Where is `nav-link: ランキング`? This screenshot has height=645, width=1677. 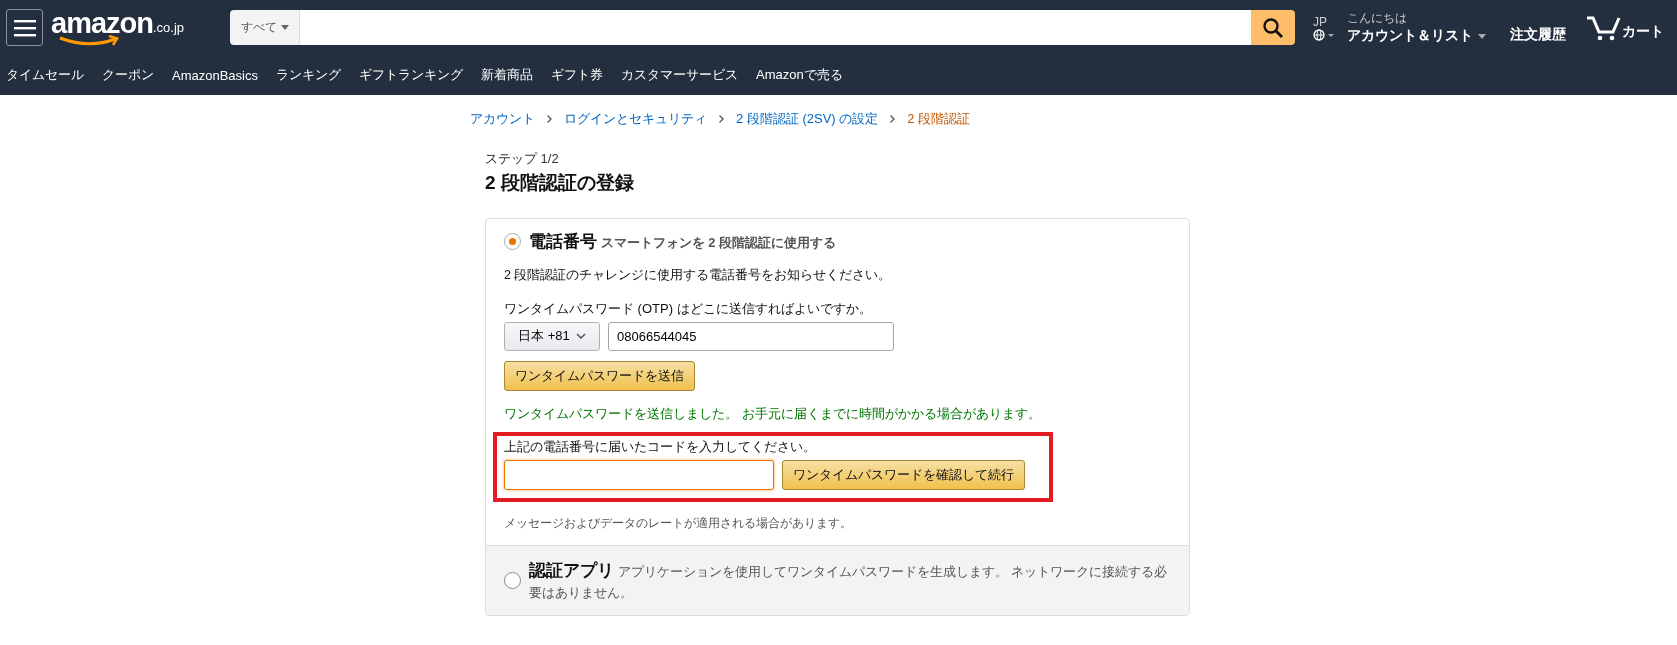
nav-link: ランキング is located at coordinates (308, 75).